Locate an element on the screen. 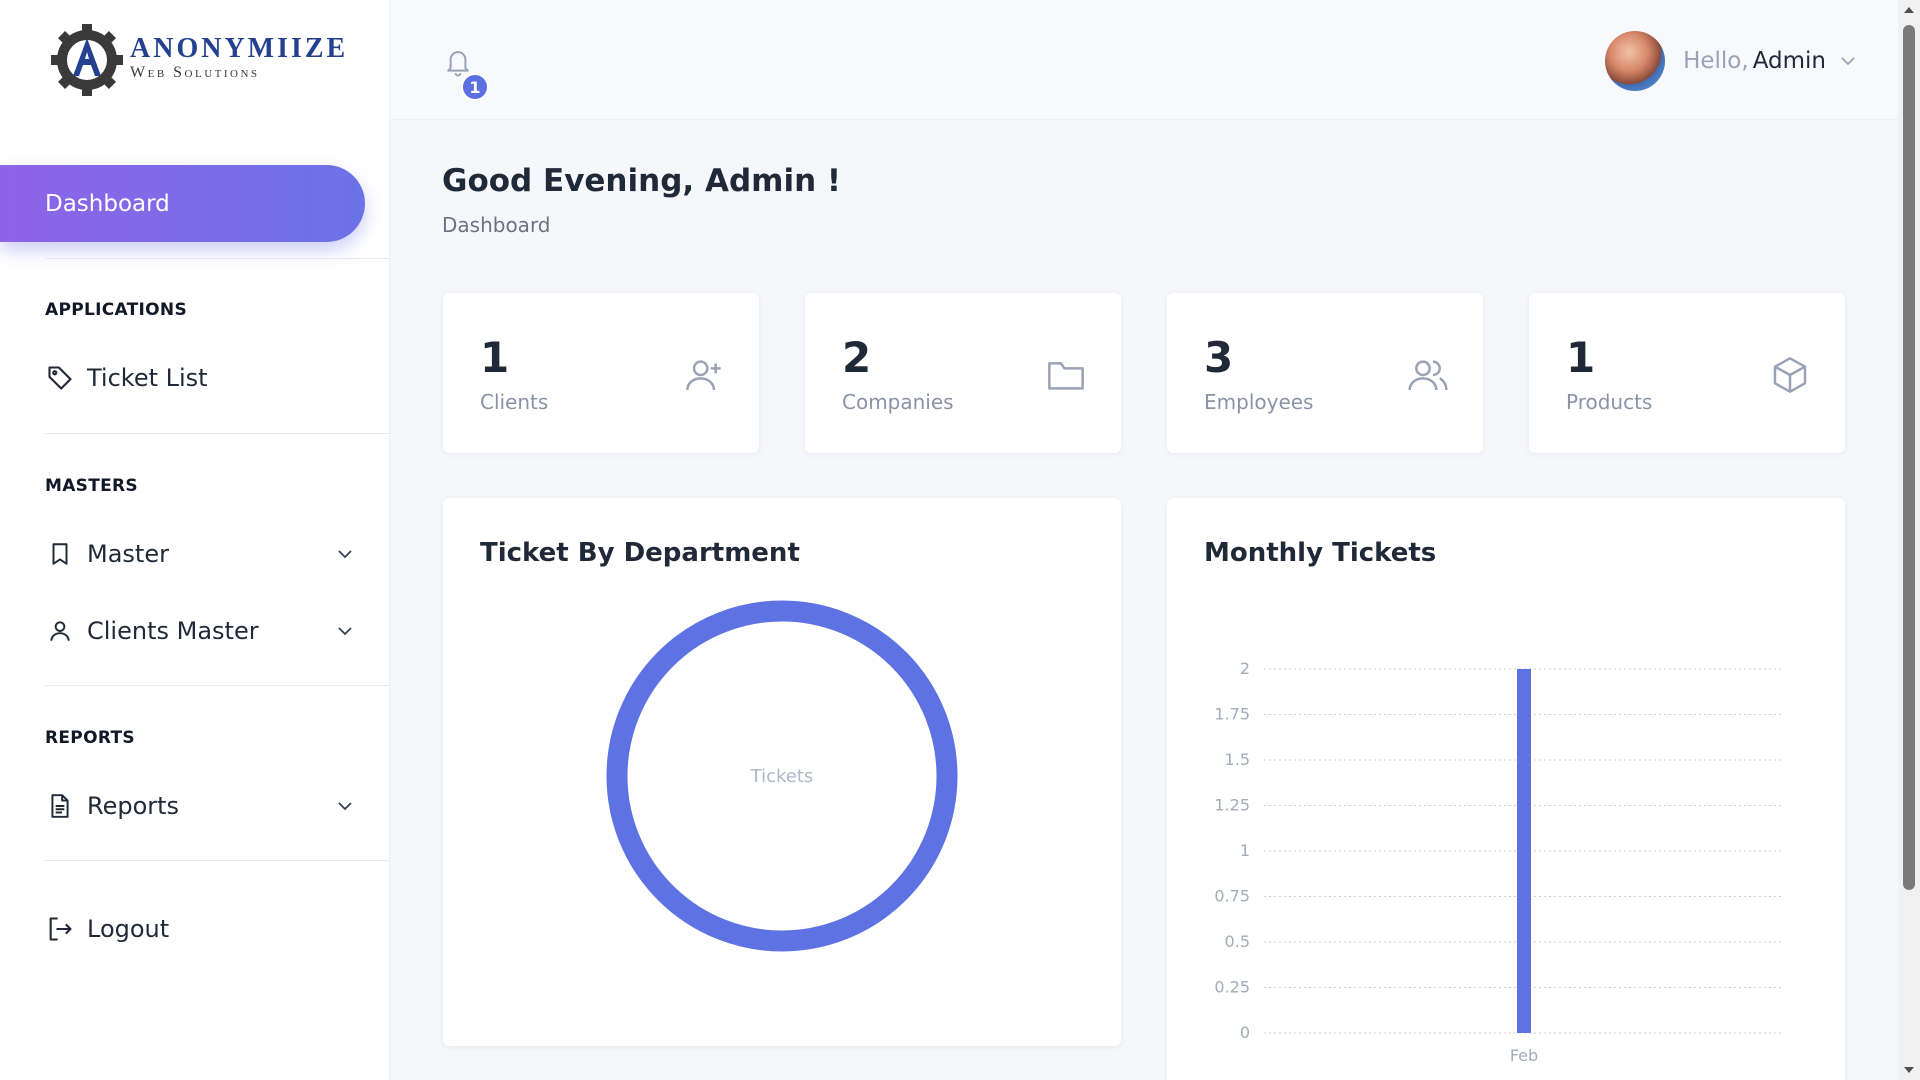 Image resolution: width=1920 pixels, height=1080 pixels. section-title-reports: REPORTS is located at coordinates (90, 738).